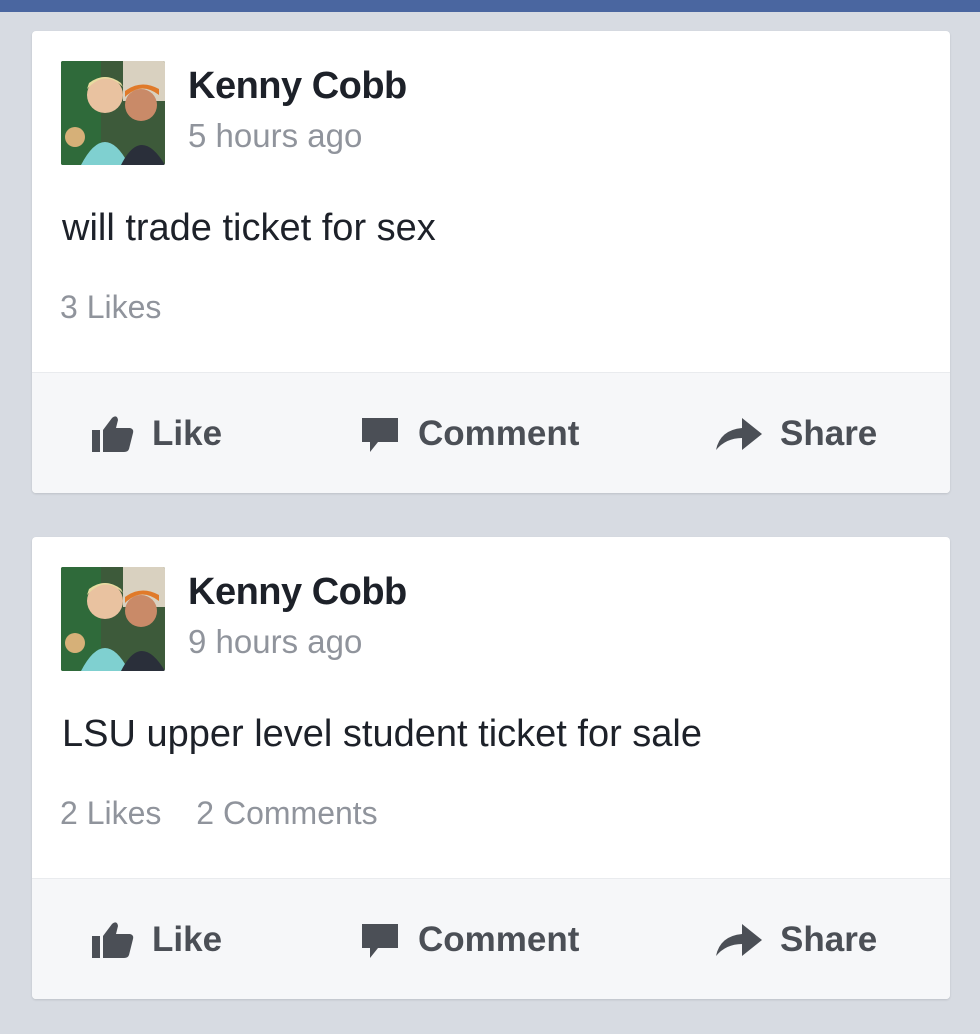  I want to click on post-timestamp: 5 hours ago, so click(275, 136).